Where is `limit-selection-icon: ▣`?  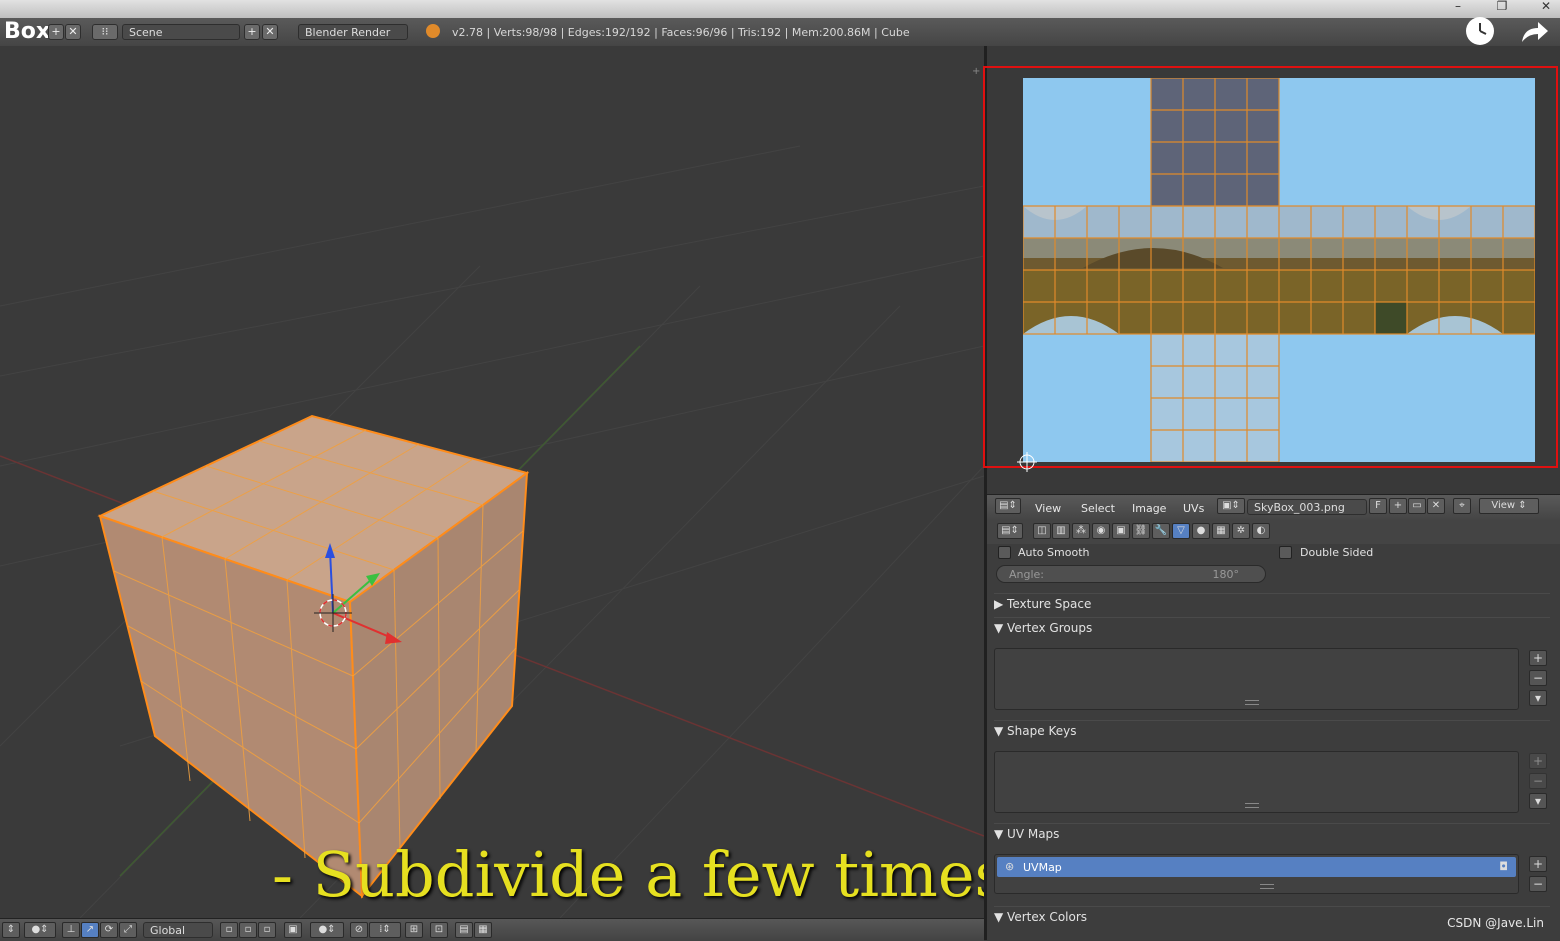 limit-selection-icon: ▣ is located at coordinates (293, 930).